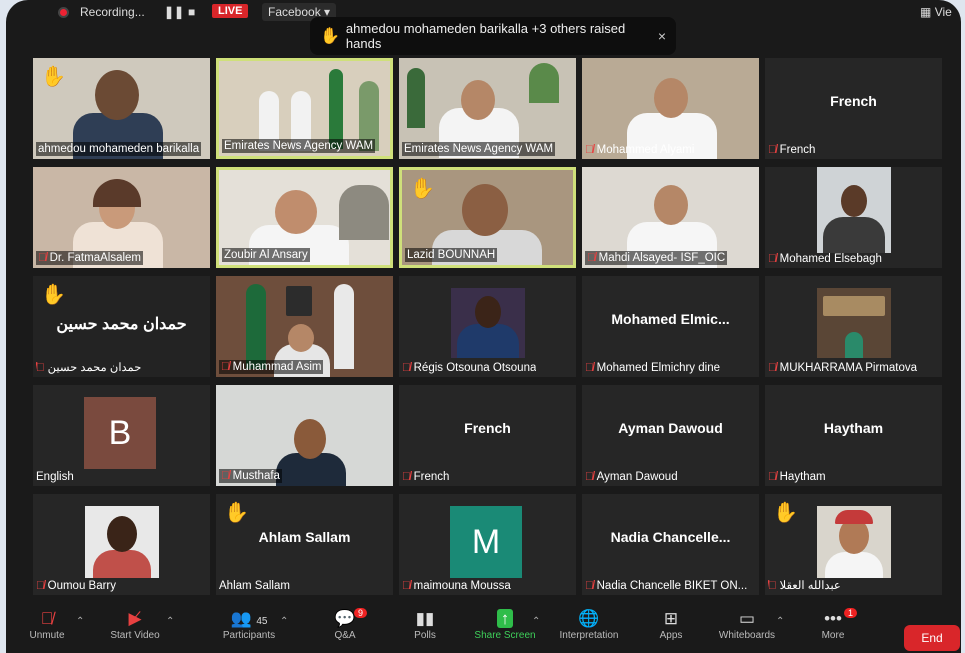 The image size is (965, 653). Describe the element at coordinates (640, 150) in the screenshot. I see `participant-name: 🎙̸ Mohammed Alyami` at that location.